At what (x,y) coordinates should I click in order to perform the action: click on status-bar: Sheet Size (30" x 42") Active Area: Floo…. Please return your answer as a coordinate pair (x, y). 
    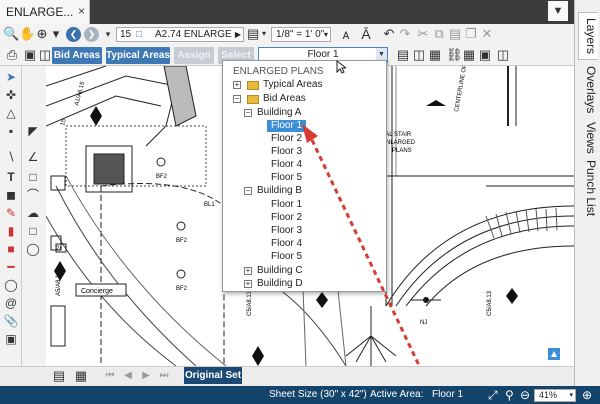
    Looking at the image, I should click on (300, 395).